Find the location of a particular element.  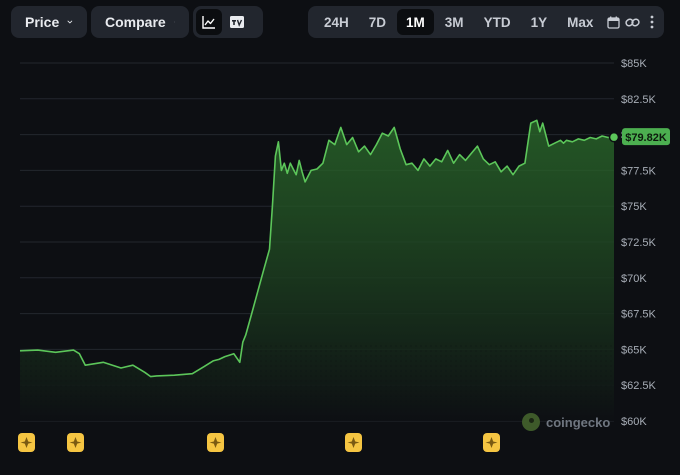

y-tick-label: $67.5K is located at coordinates (639, 315).